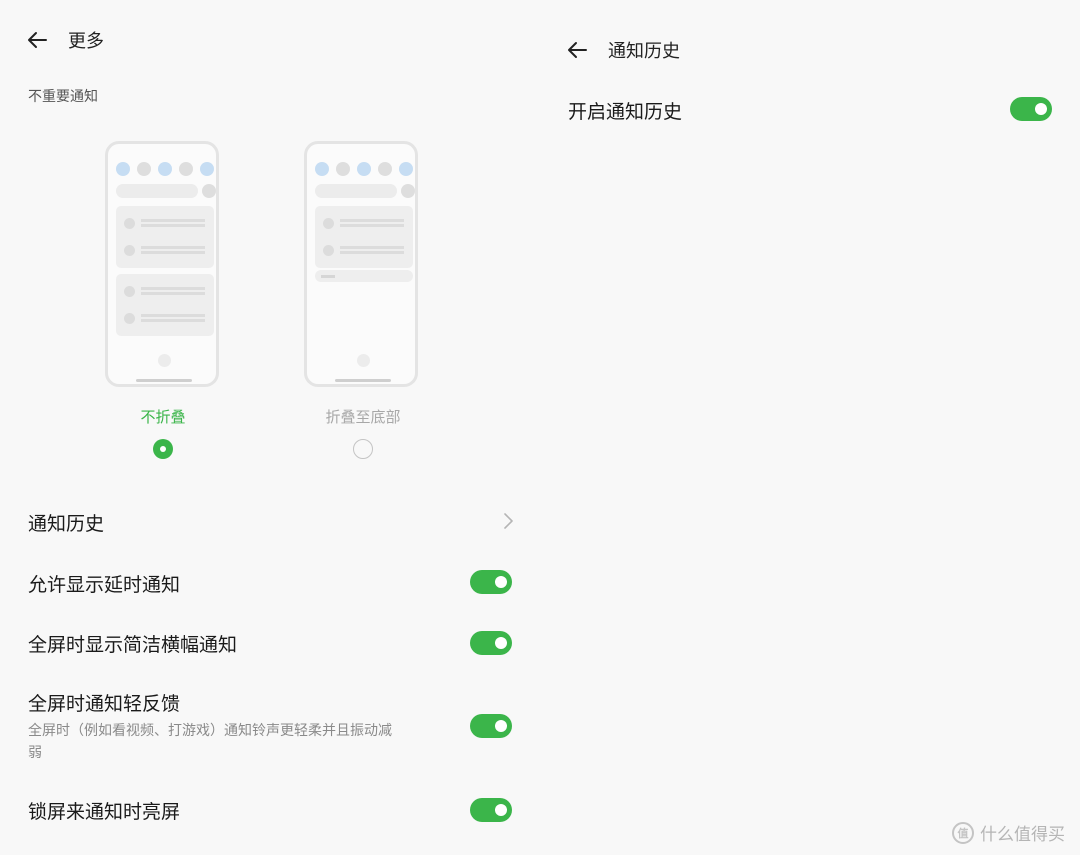 The height and width of the screenshot is (855, 1080). I want to click on setting-label-delayed-notifications: 允许显示延时通知, so click(104, 585).